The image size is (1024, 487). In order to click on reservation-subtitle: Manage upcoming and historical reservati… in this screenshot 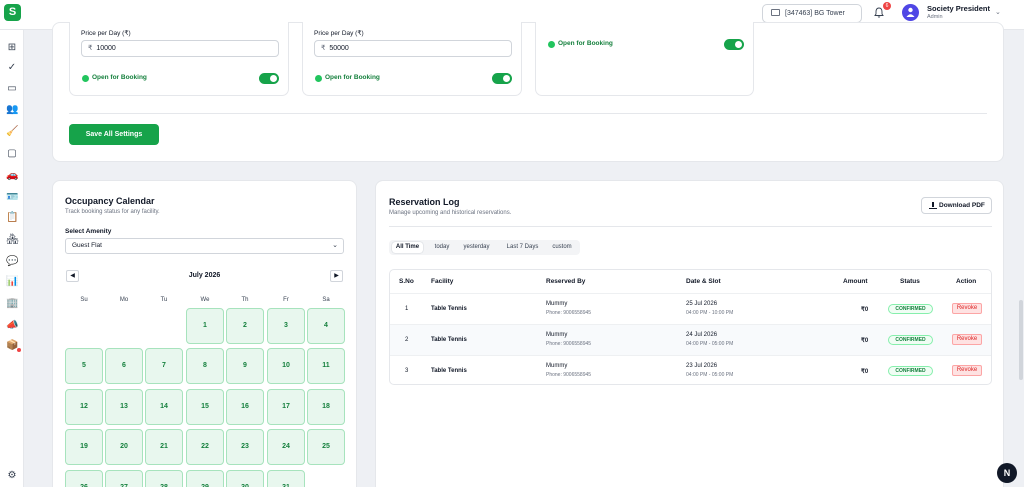, I will do `click(450, 213)`.